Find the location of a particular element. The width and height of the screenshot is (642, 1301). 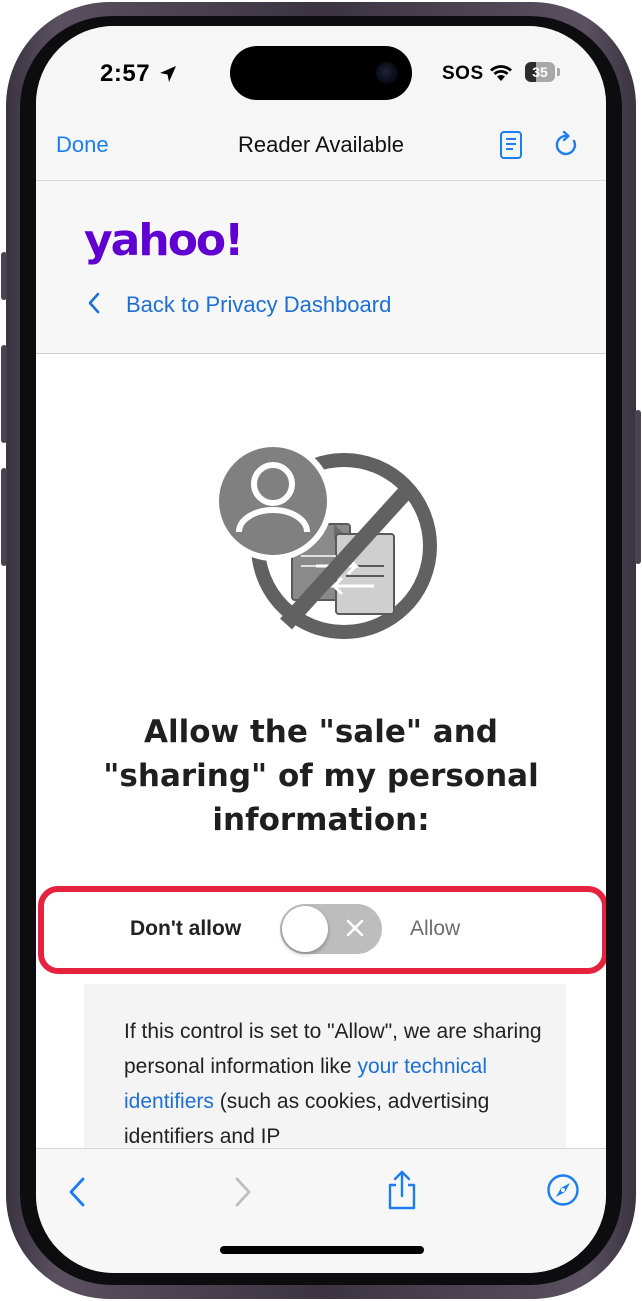

battery-level: 35 is located at coordinates (540, 72).